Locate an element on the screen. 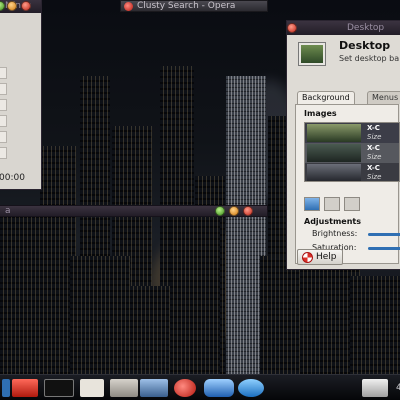 The width and height of the screenshot is (400, 400). image-list: X-C Size X-C Size X-C Size is located at coordinates (352, 152).